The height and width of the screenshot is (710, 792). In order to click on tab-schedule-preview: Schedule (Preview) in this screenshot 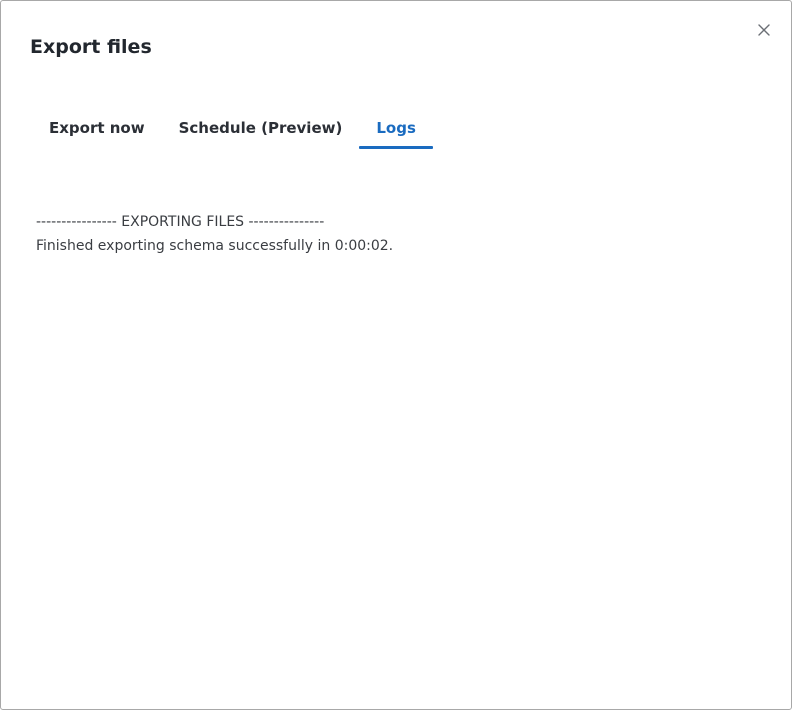, I will do `click(261, 129)`.